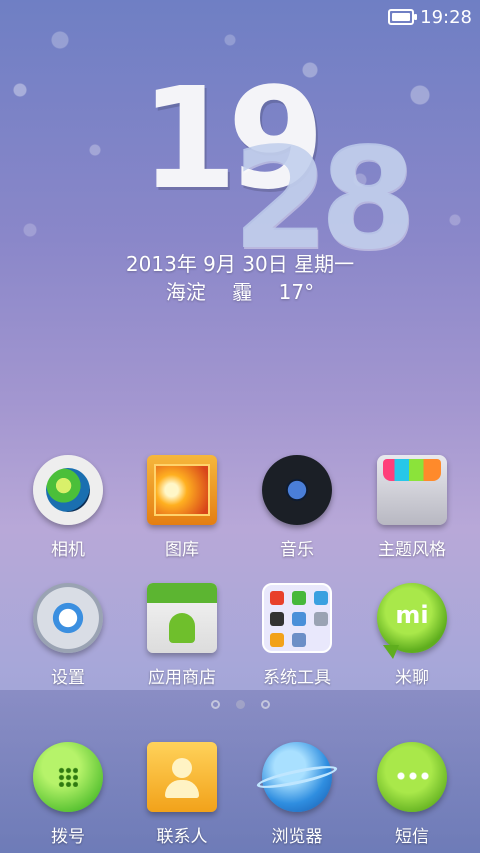 The width and height of the screenshot is (480, 853). Describe the element at coordinates (403, 17) in the screenshot. I see `battery-icon` at that location.